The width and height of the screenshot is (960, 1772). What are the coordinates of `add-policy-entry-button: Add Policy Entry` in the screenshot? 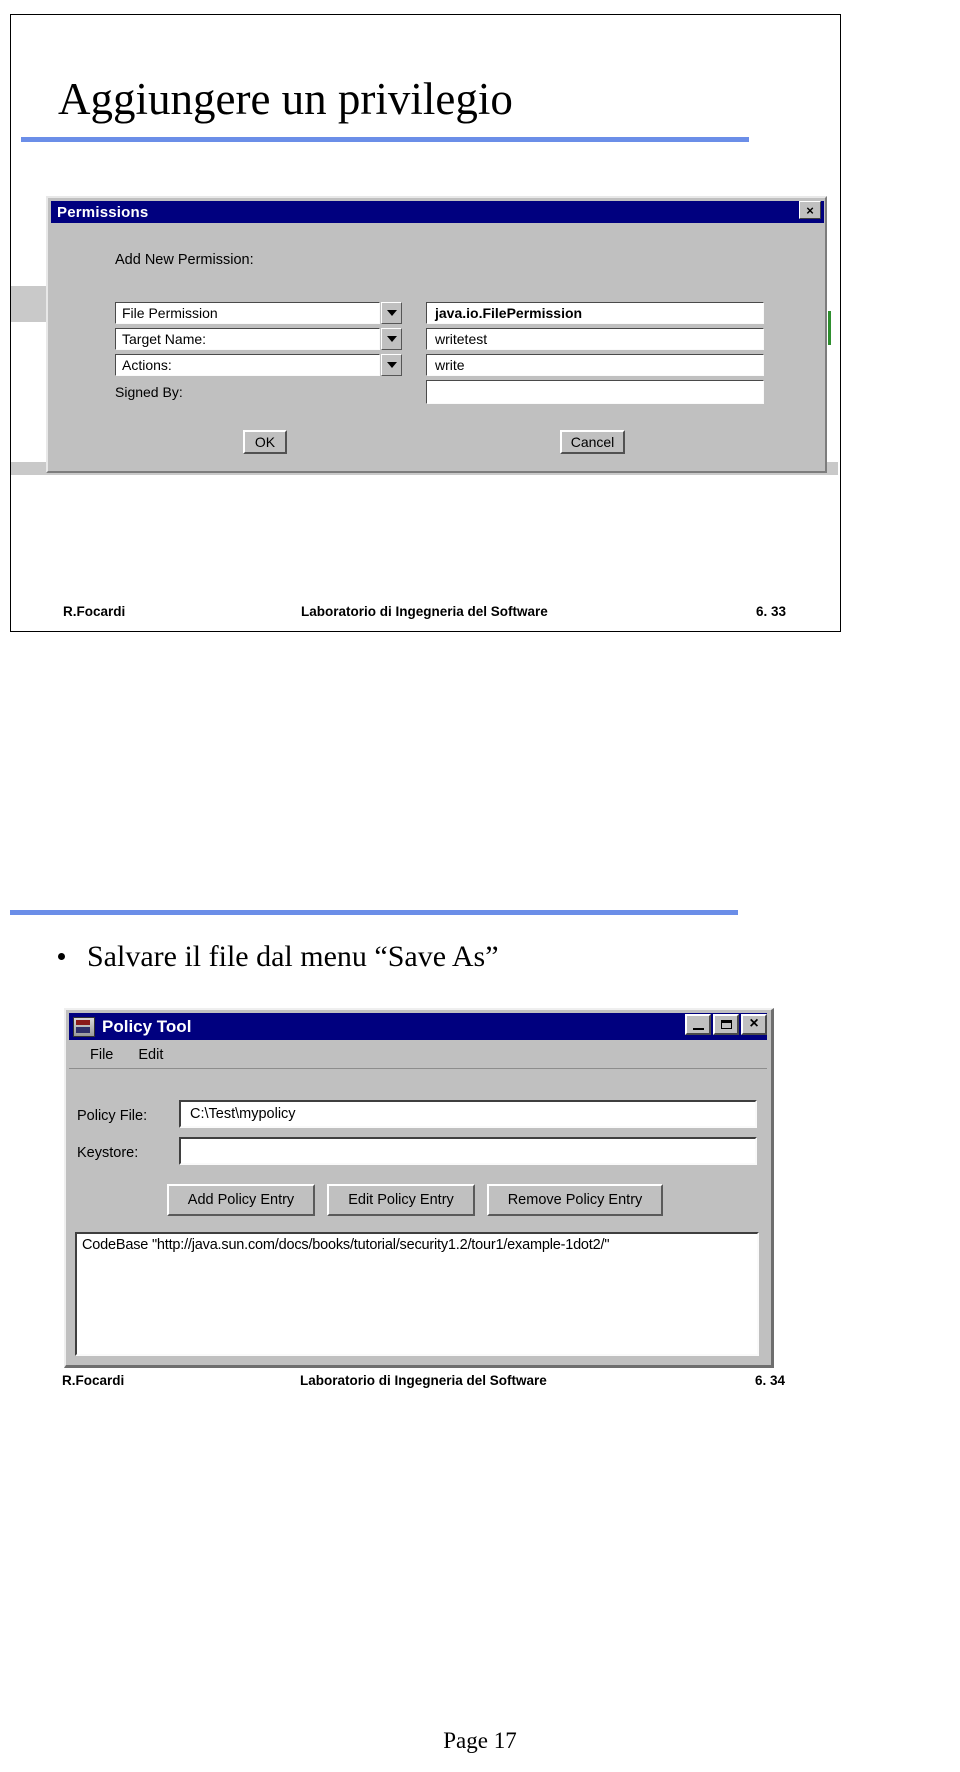 It's located at (241, 1200).